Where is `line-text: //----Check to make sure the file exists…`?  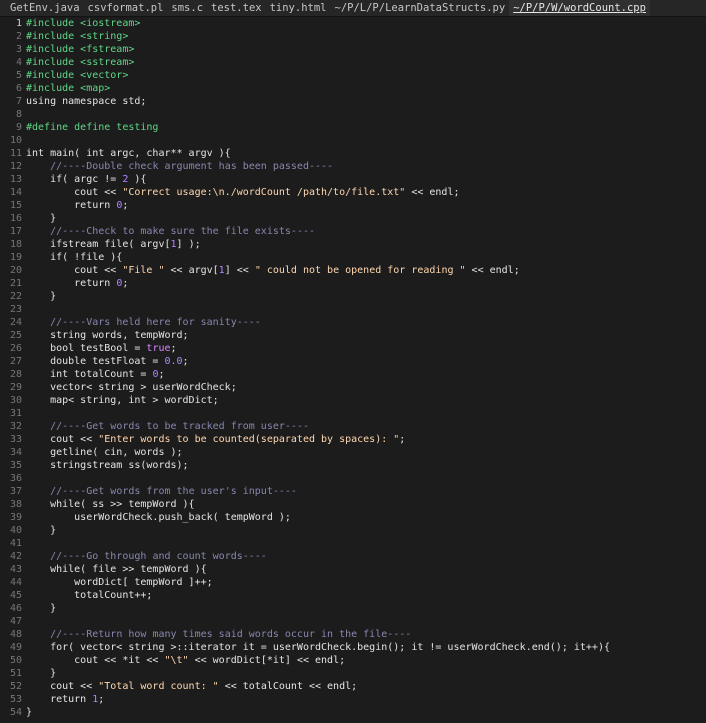 line-text: //----Check to make sure the file exists… is located at coordinates (170, 231).